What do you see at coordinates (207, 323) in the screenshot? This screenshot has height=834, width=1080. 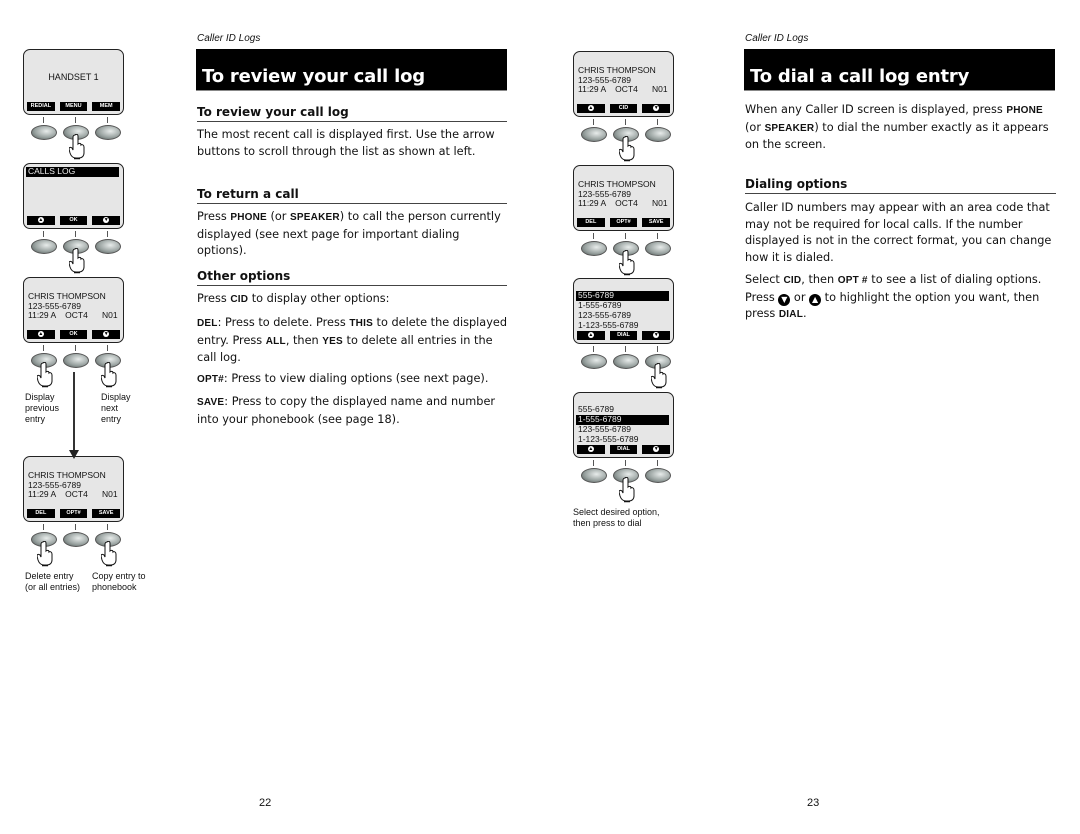 I see `key-del: DEL` at bounding box center [207, 323].